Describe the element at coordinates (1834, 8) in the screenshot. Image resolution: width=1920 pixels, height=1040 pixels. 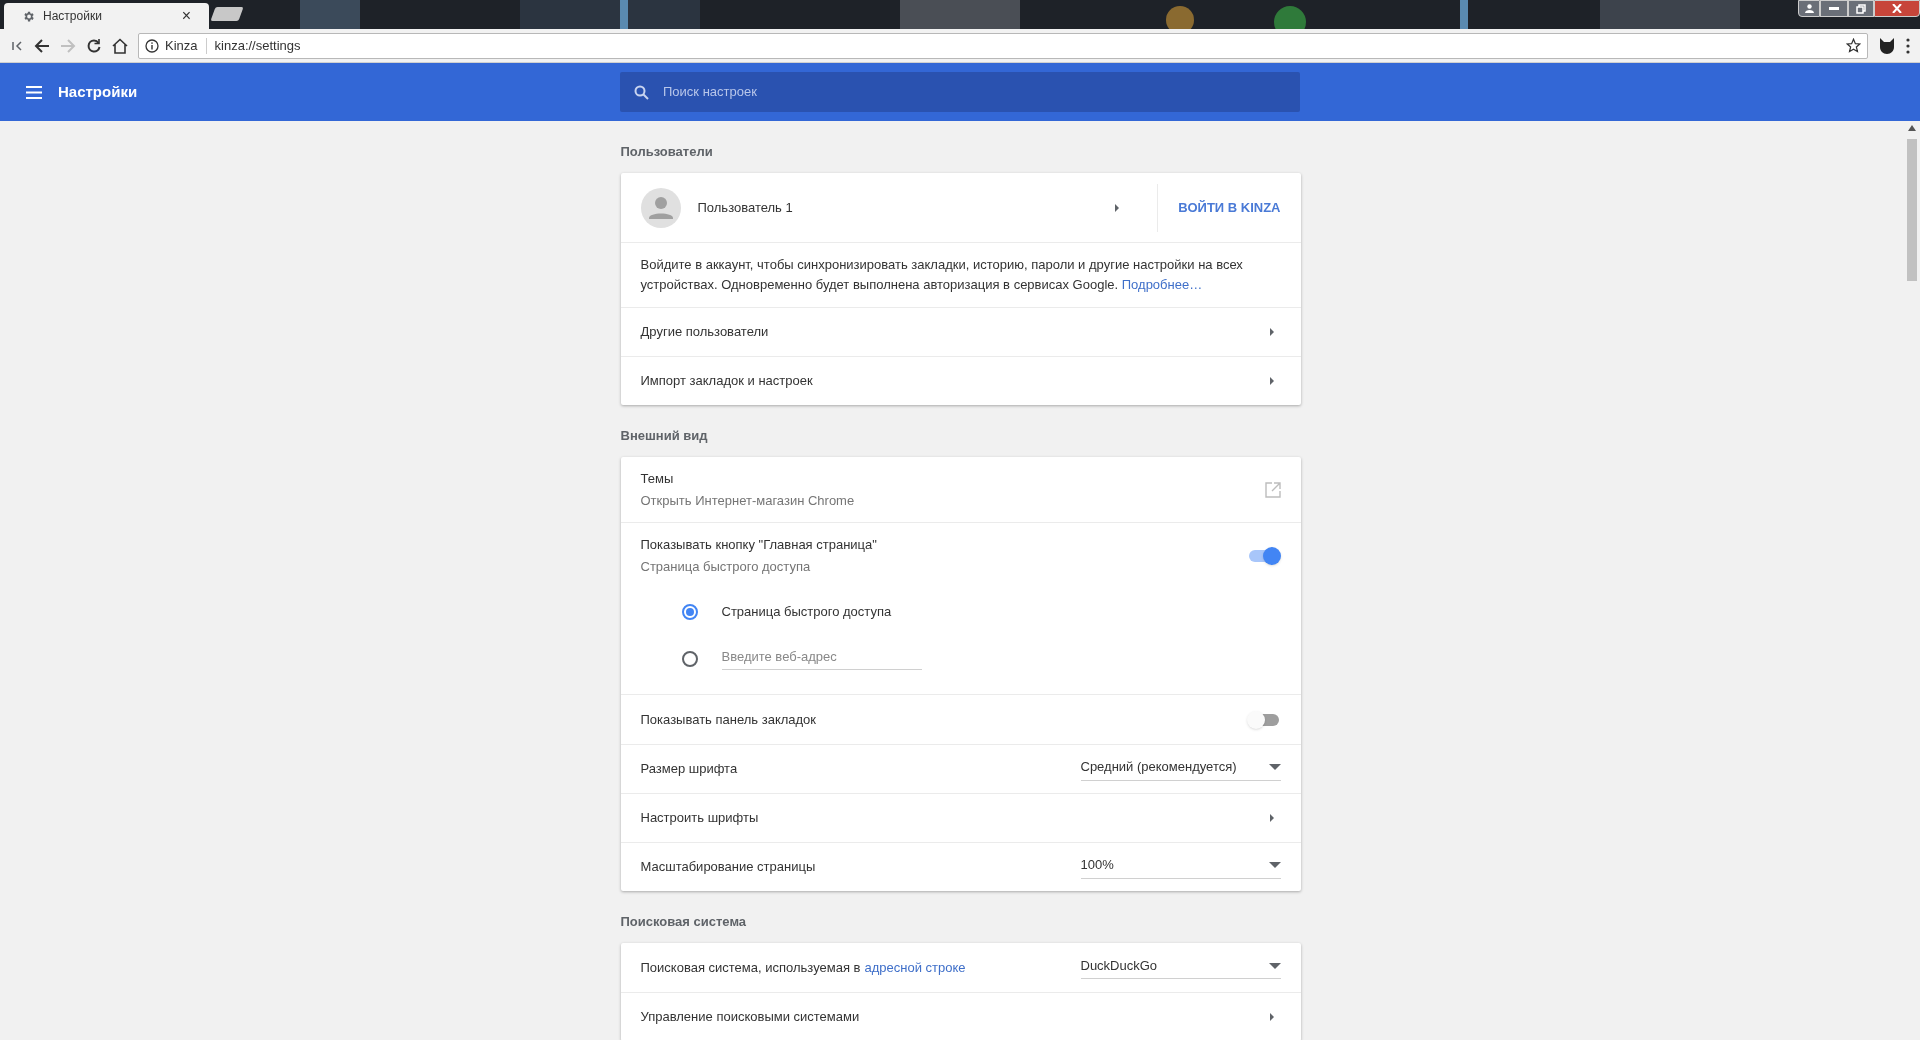
I see `minimize-button` at that location.